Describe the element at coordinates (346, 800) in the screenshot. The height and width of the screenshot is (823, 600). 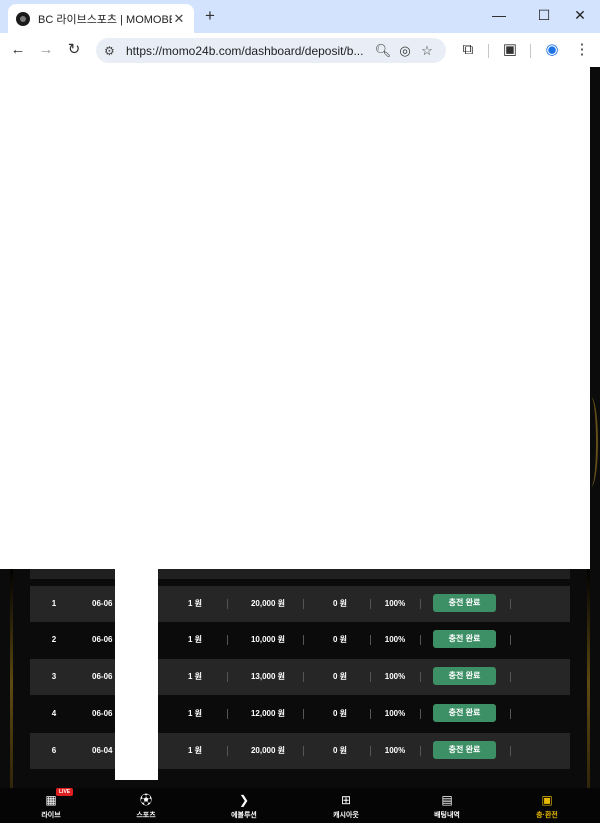
I see `cashout-icon: ⊞` at that location.